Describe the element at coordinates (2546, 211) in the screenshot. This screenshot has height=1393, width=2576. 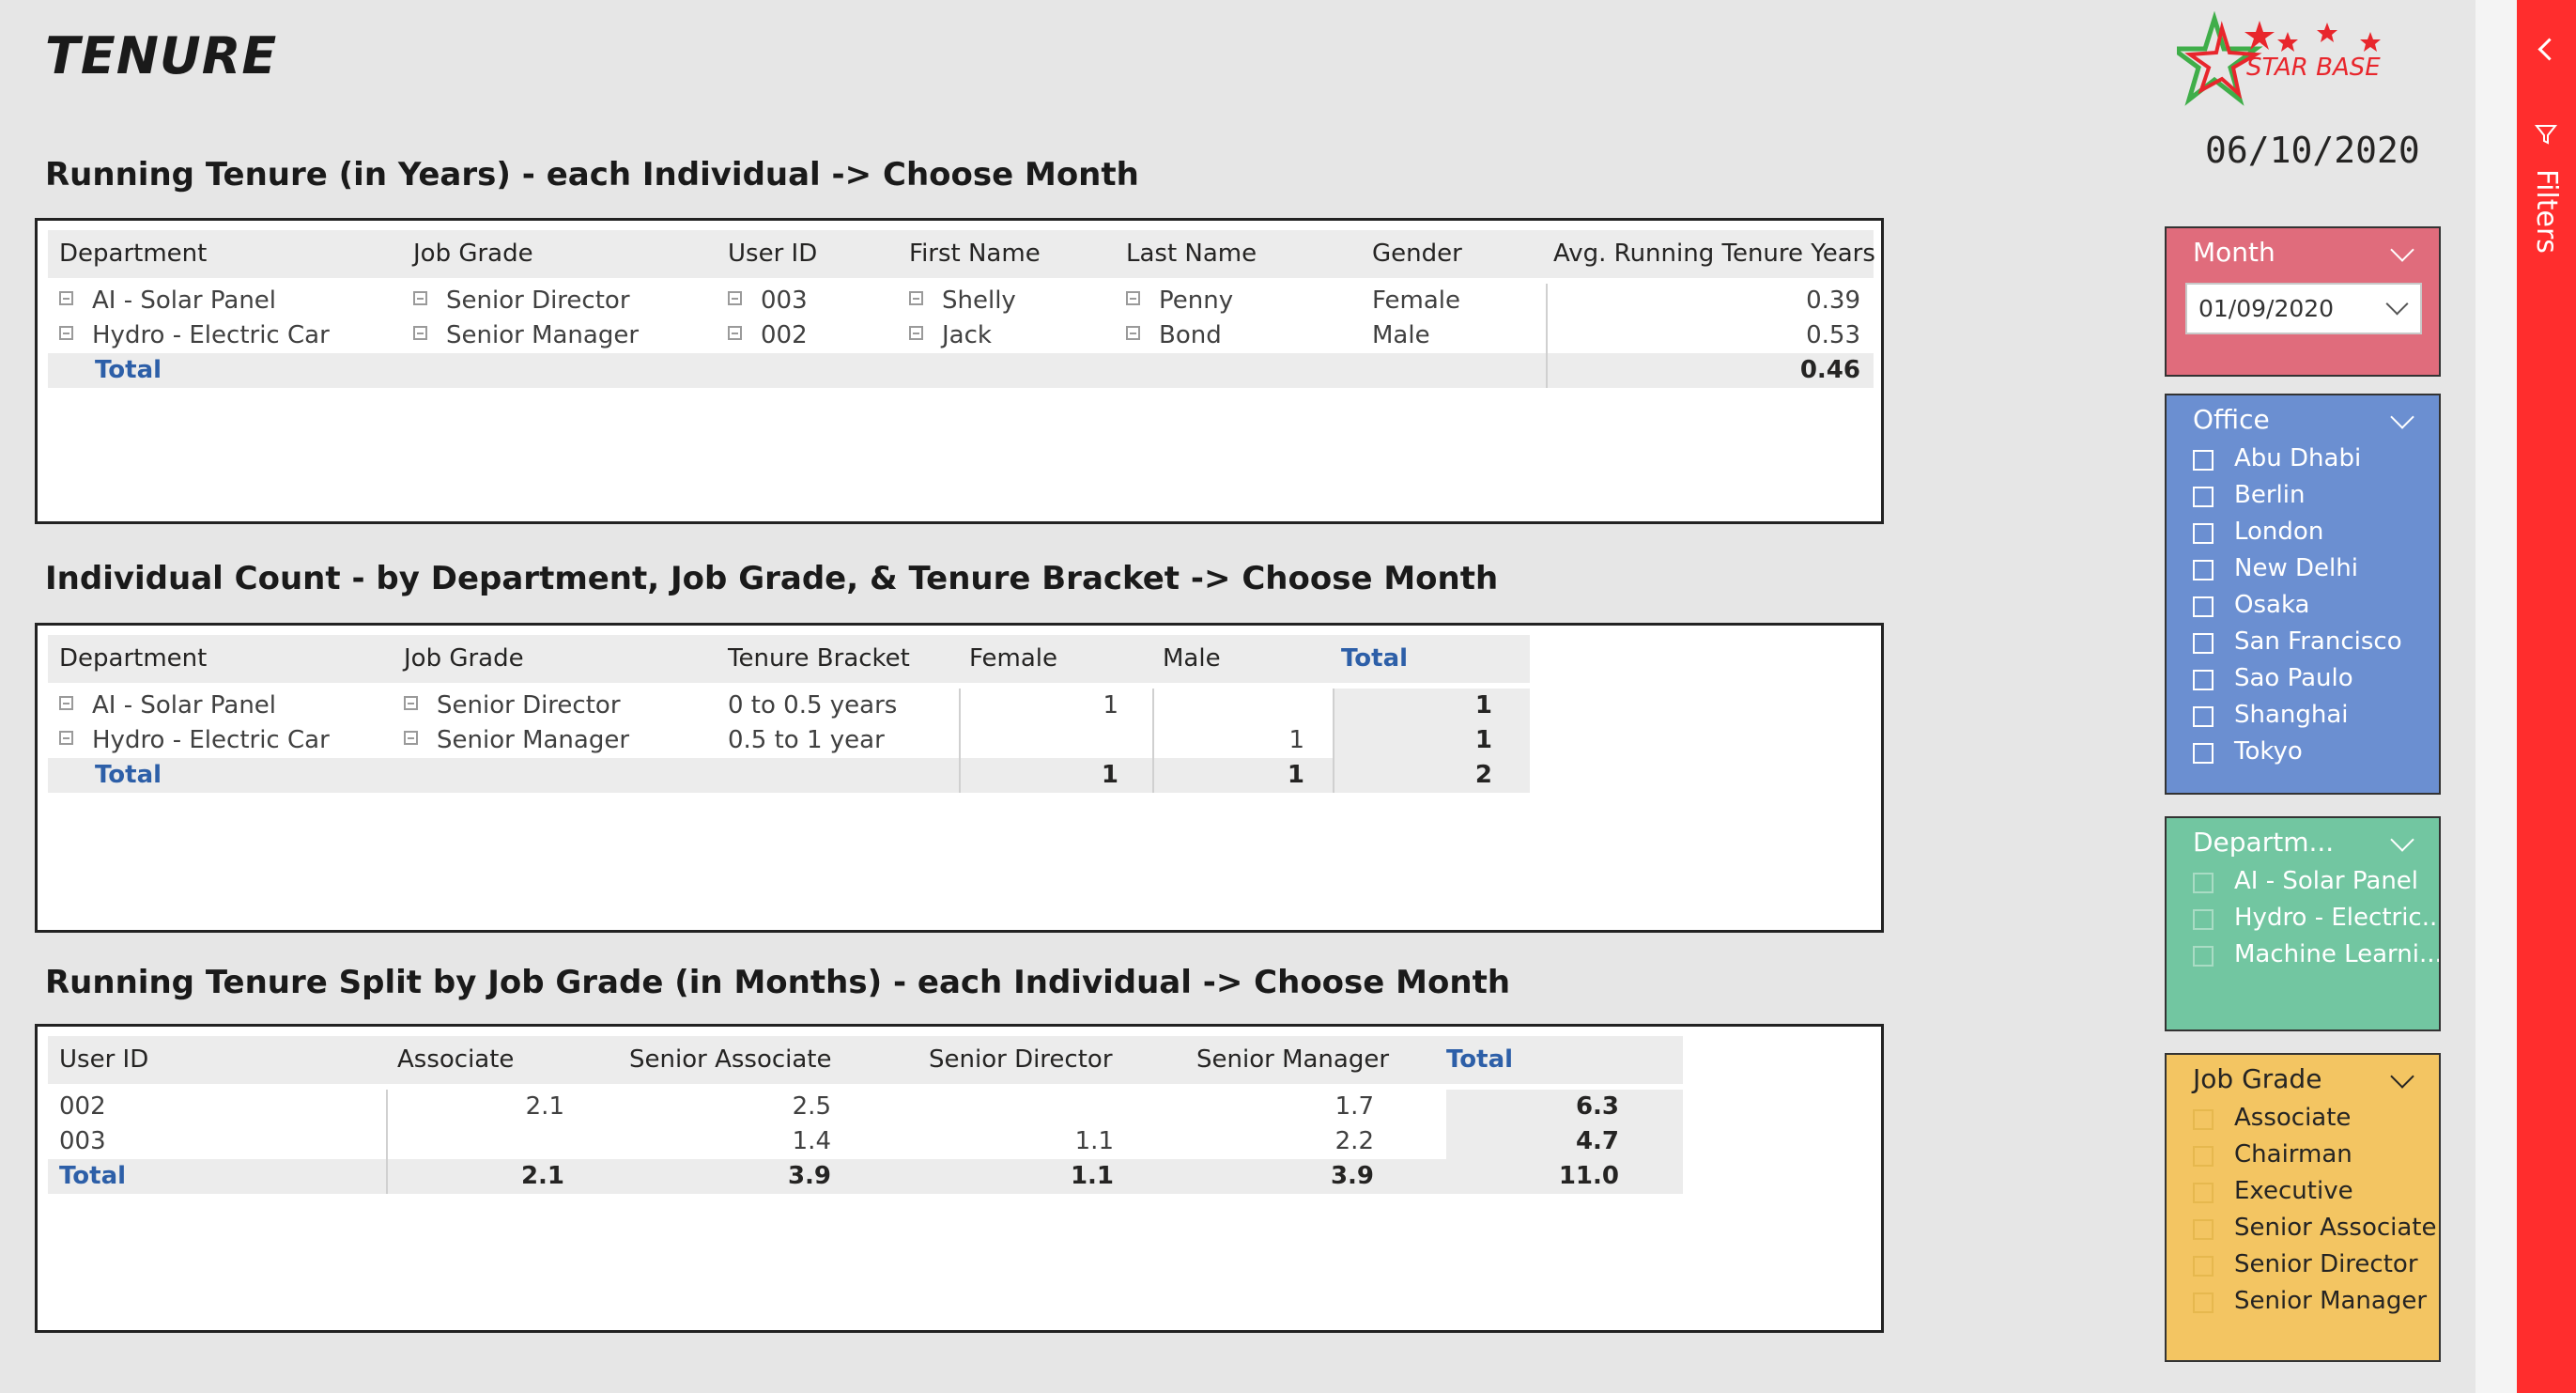
I see `filters-label: Filters` at that location.